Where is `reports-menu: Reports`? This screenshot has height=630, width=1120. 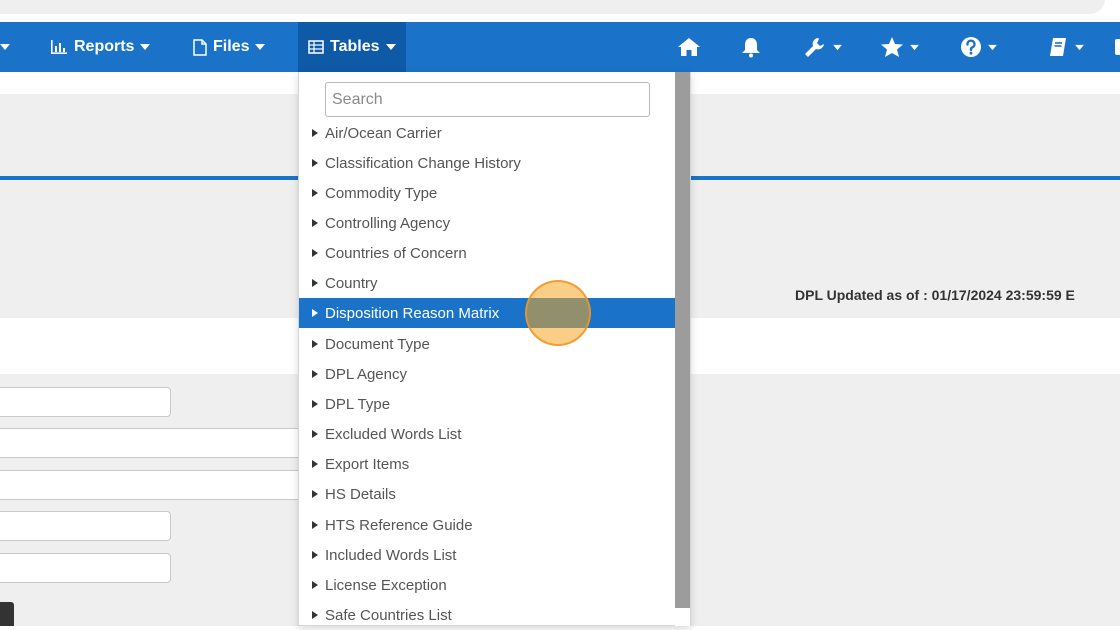
reports-menu: Reports is located at coordinates (100, 47).